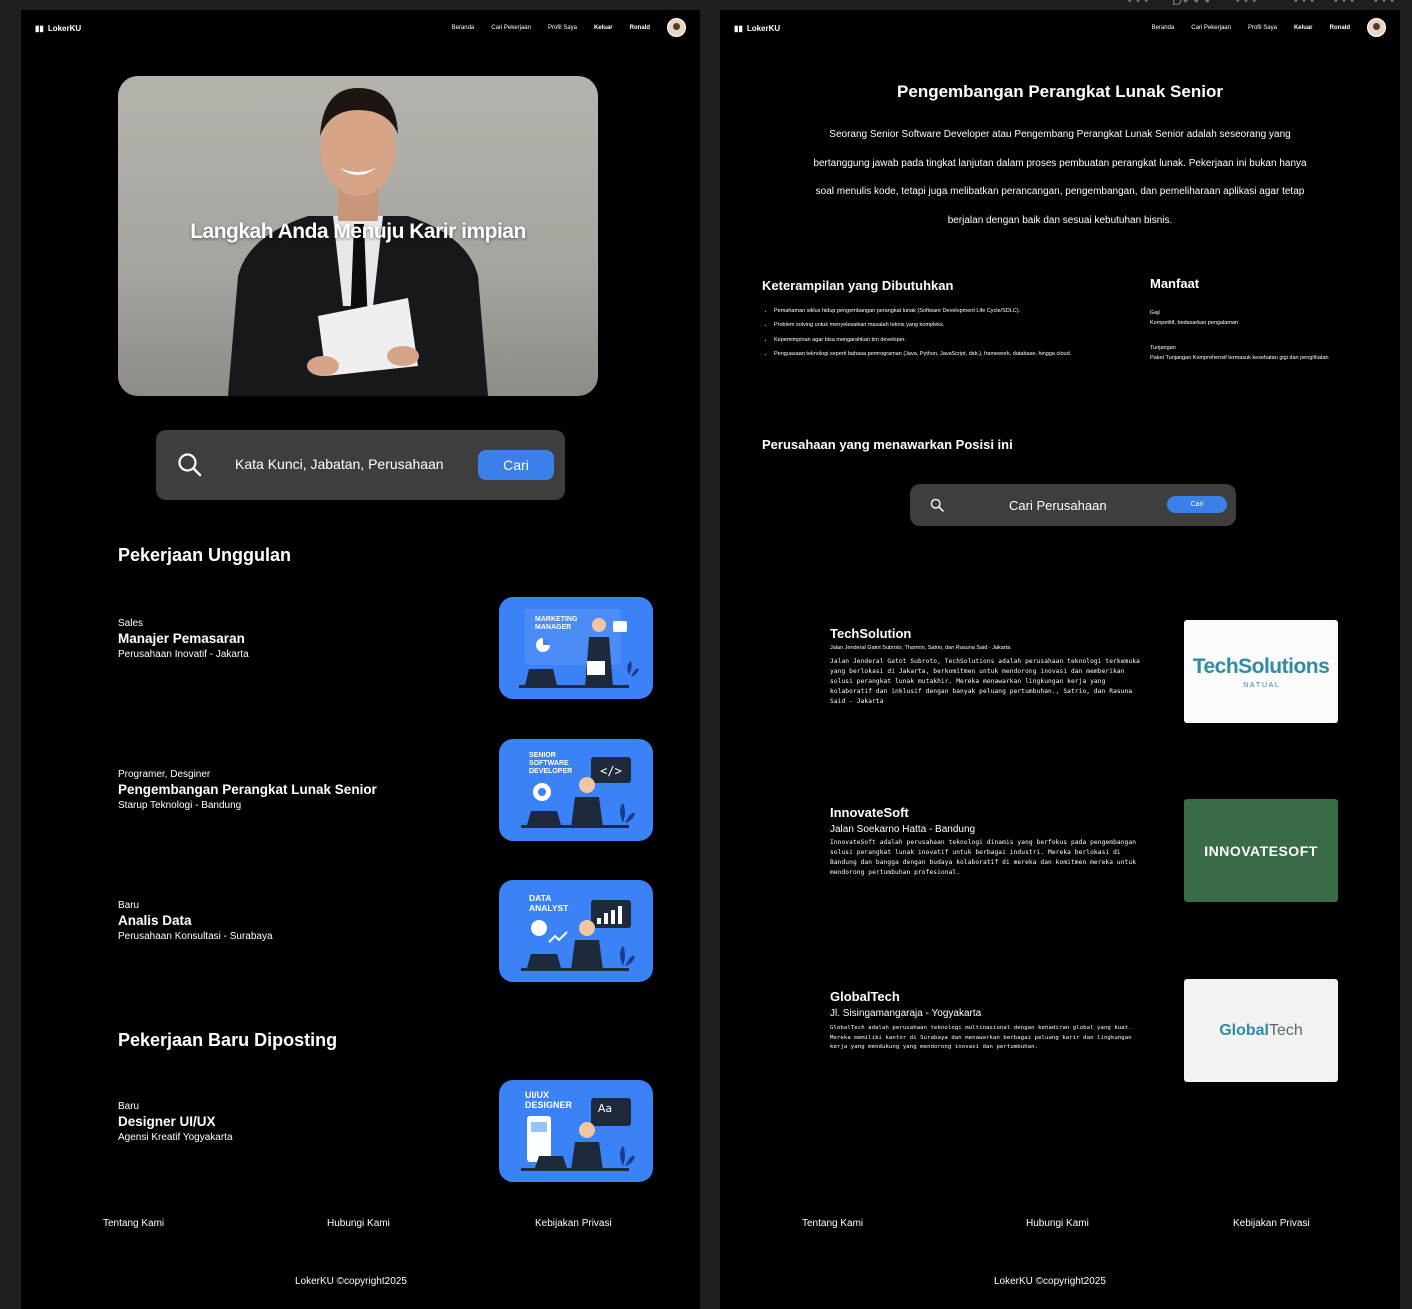  I want to click on job-title: Analis Data, so click(268, 920).